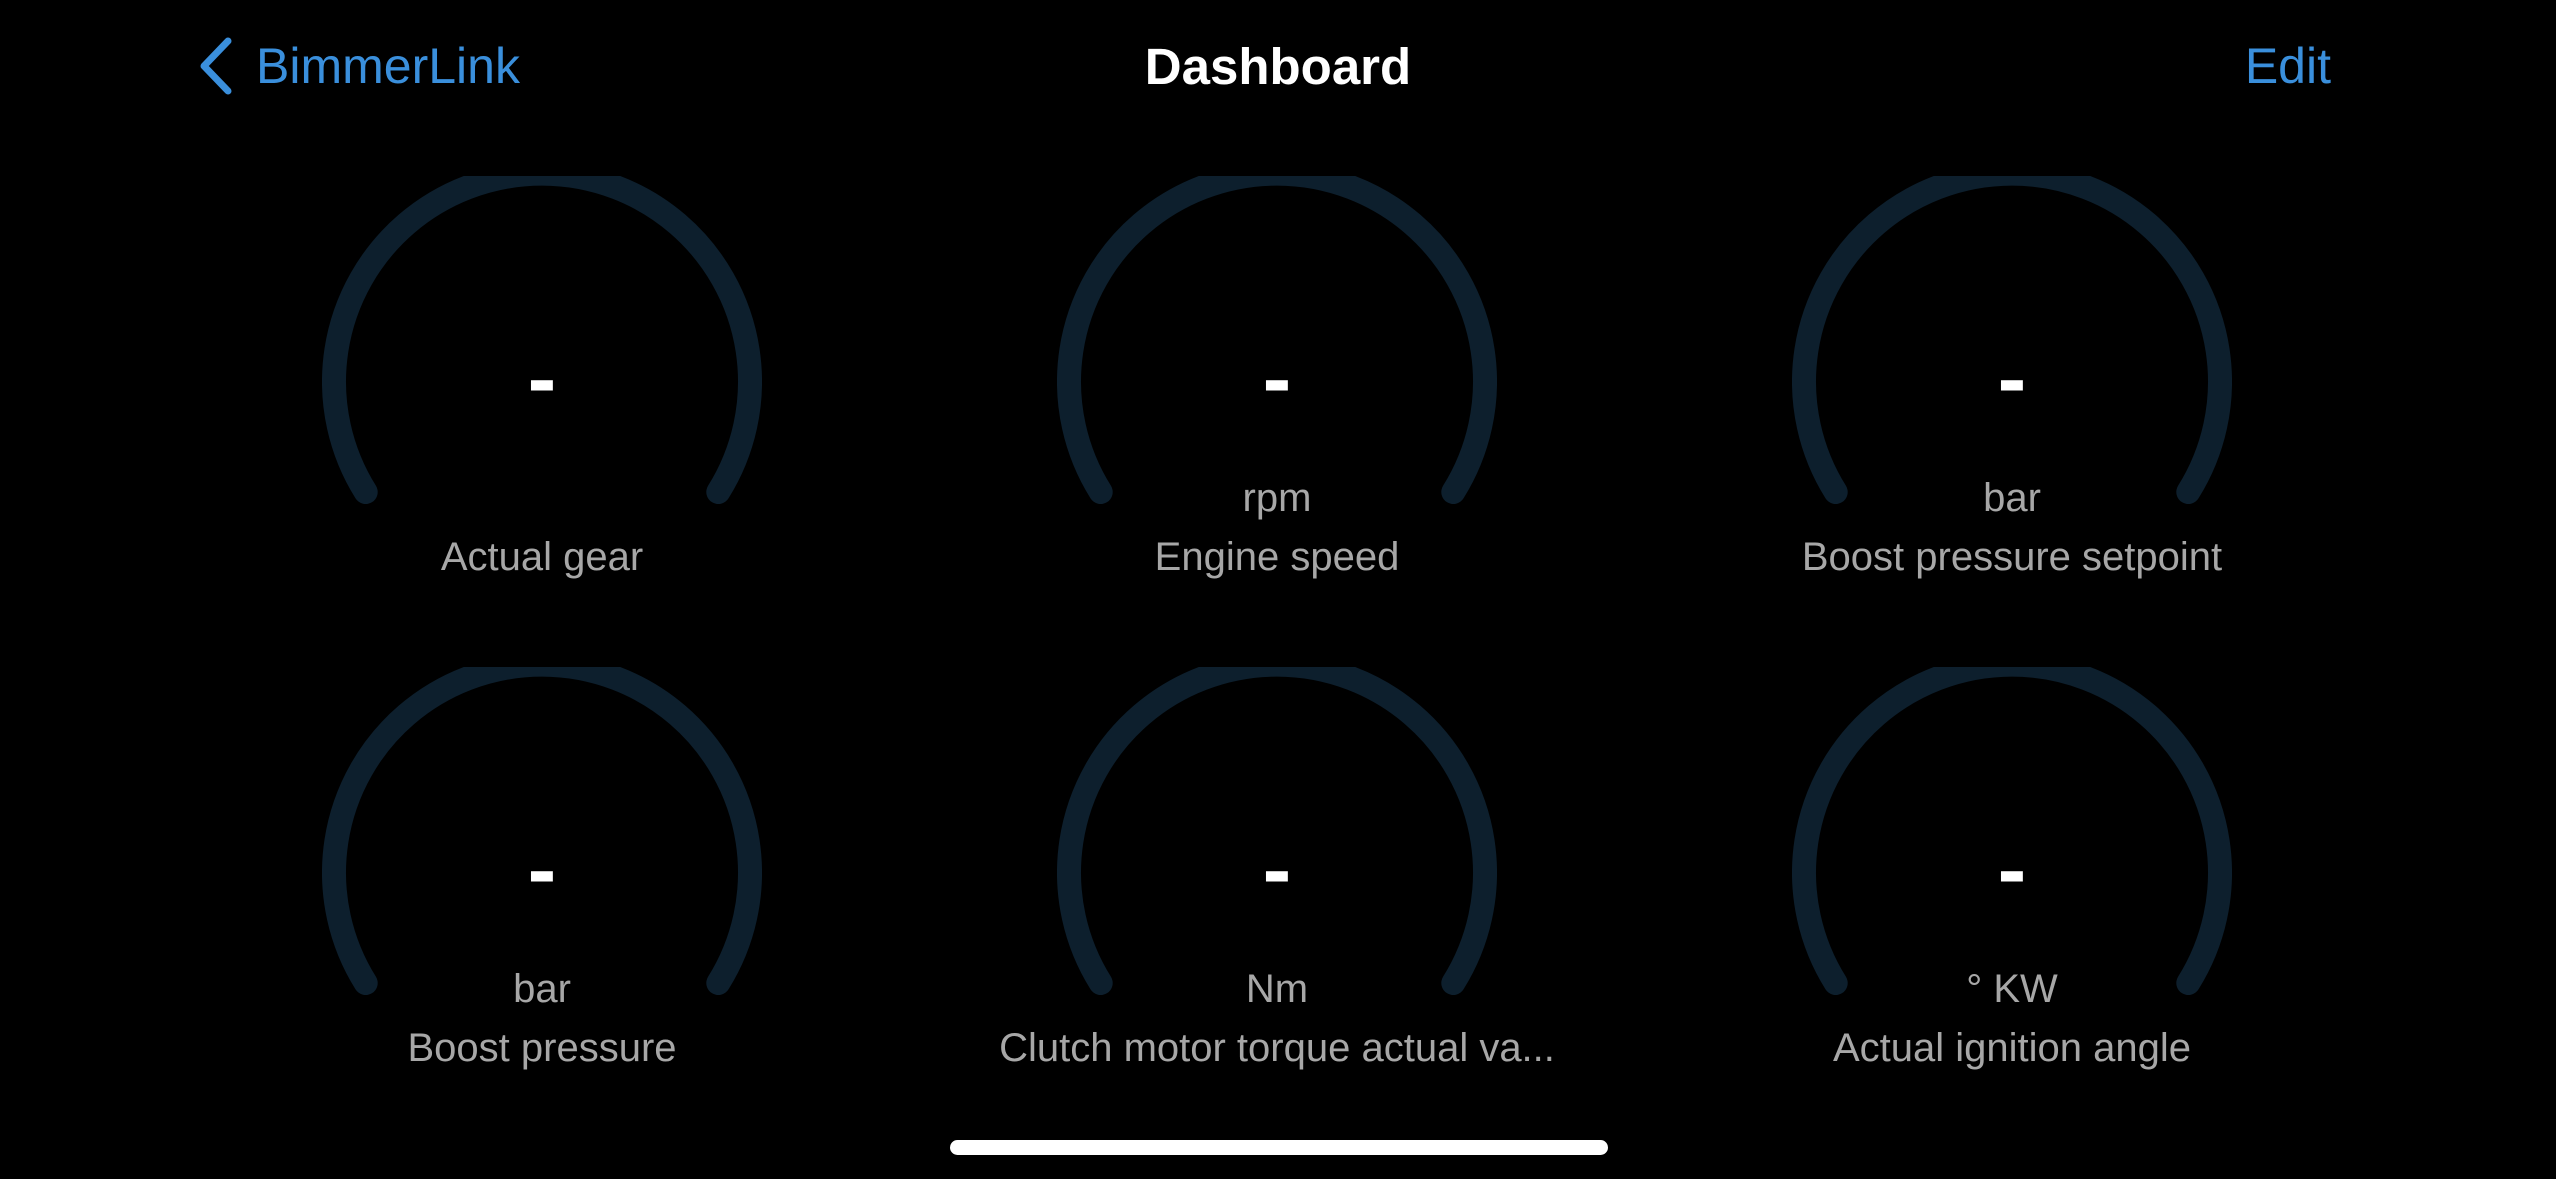  I want to click on gauge-unit: Nm, so click(1277, 989).